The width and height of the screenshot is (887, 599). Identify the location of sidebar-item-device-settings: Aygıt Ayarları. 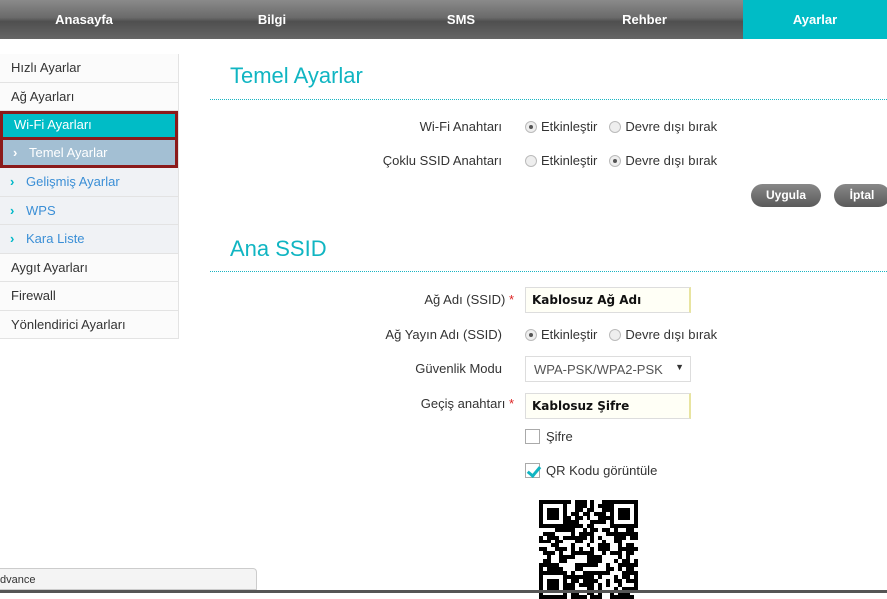
(89, 267).